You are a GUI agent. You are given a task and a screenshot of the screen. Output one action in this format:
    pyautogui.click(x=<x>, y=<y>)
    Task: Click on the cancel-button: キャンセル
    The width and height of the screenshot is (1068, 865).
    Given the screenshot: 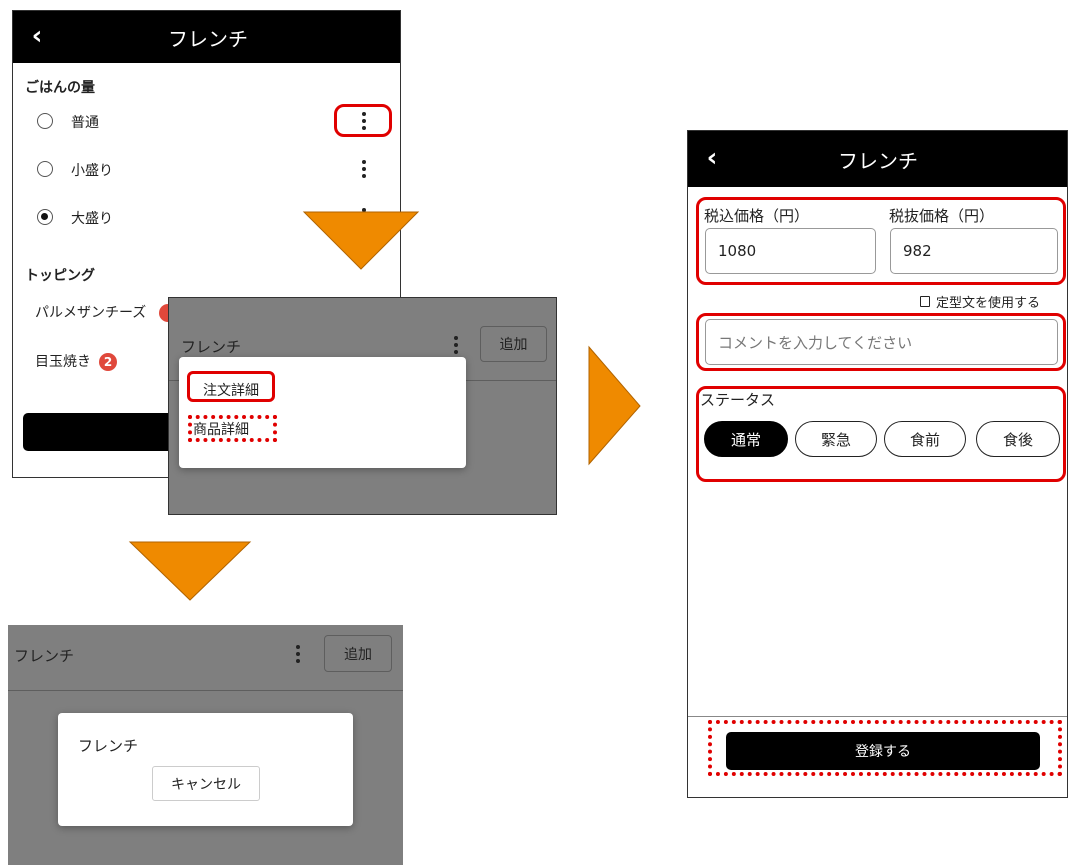 What is the action you would take?
    pyautogui.click(x=206, y=783)
    